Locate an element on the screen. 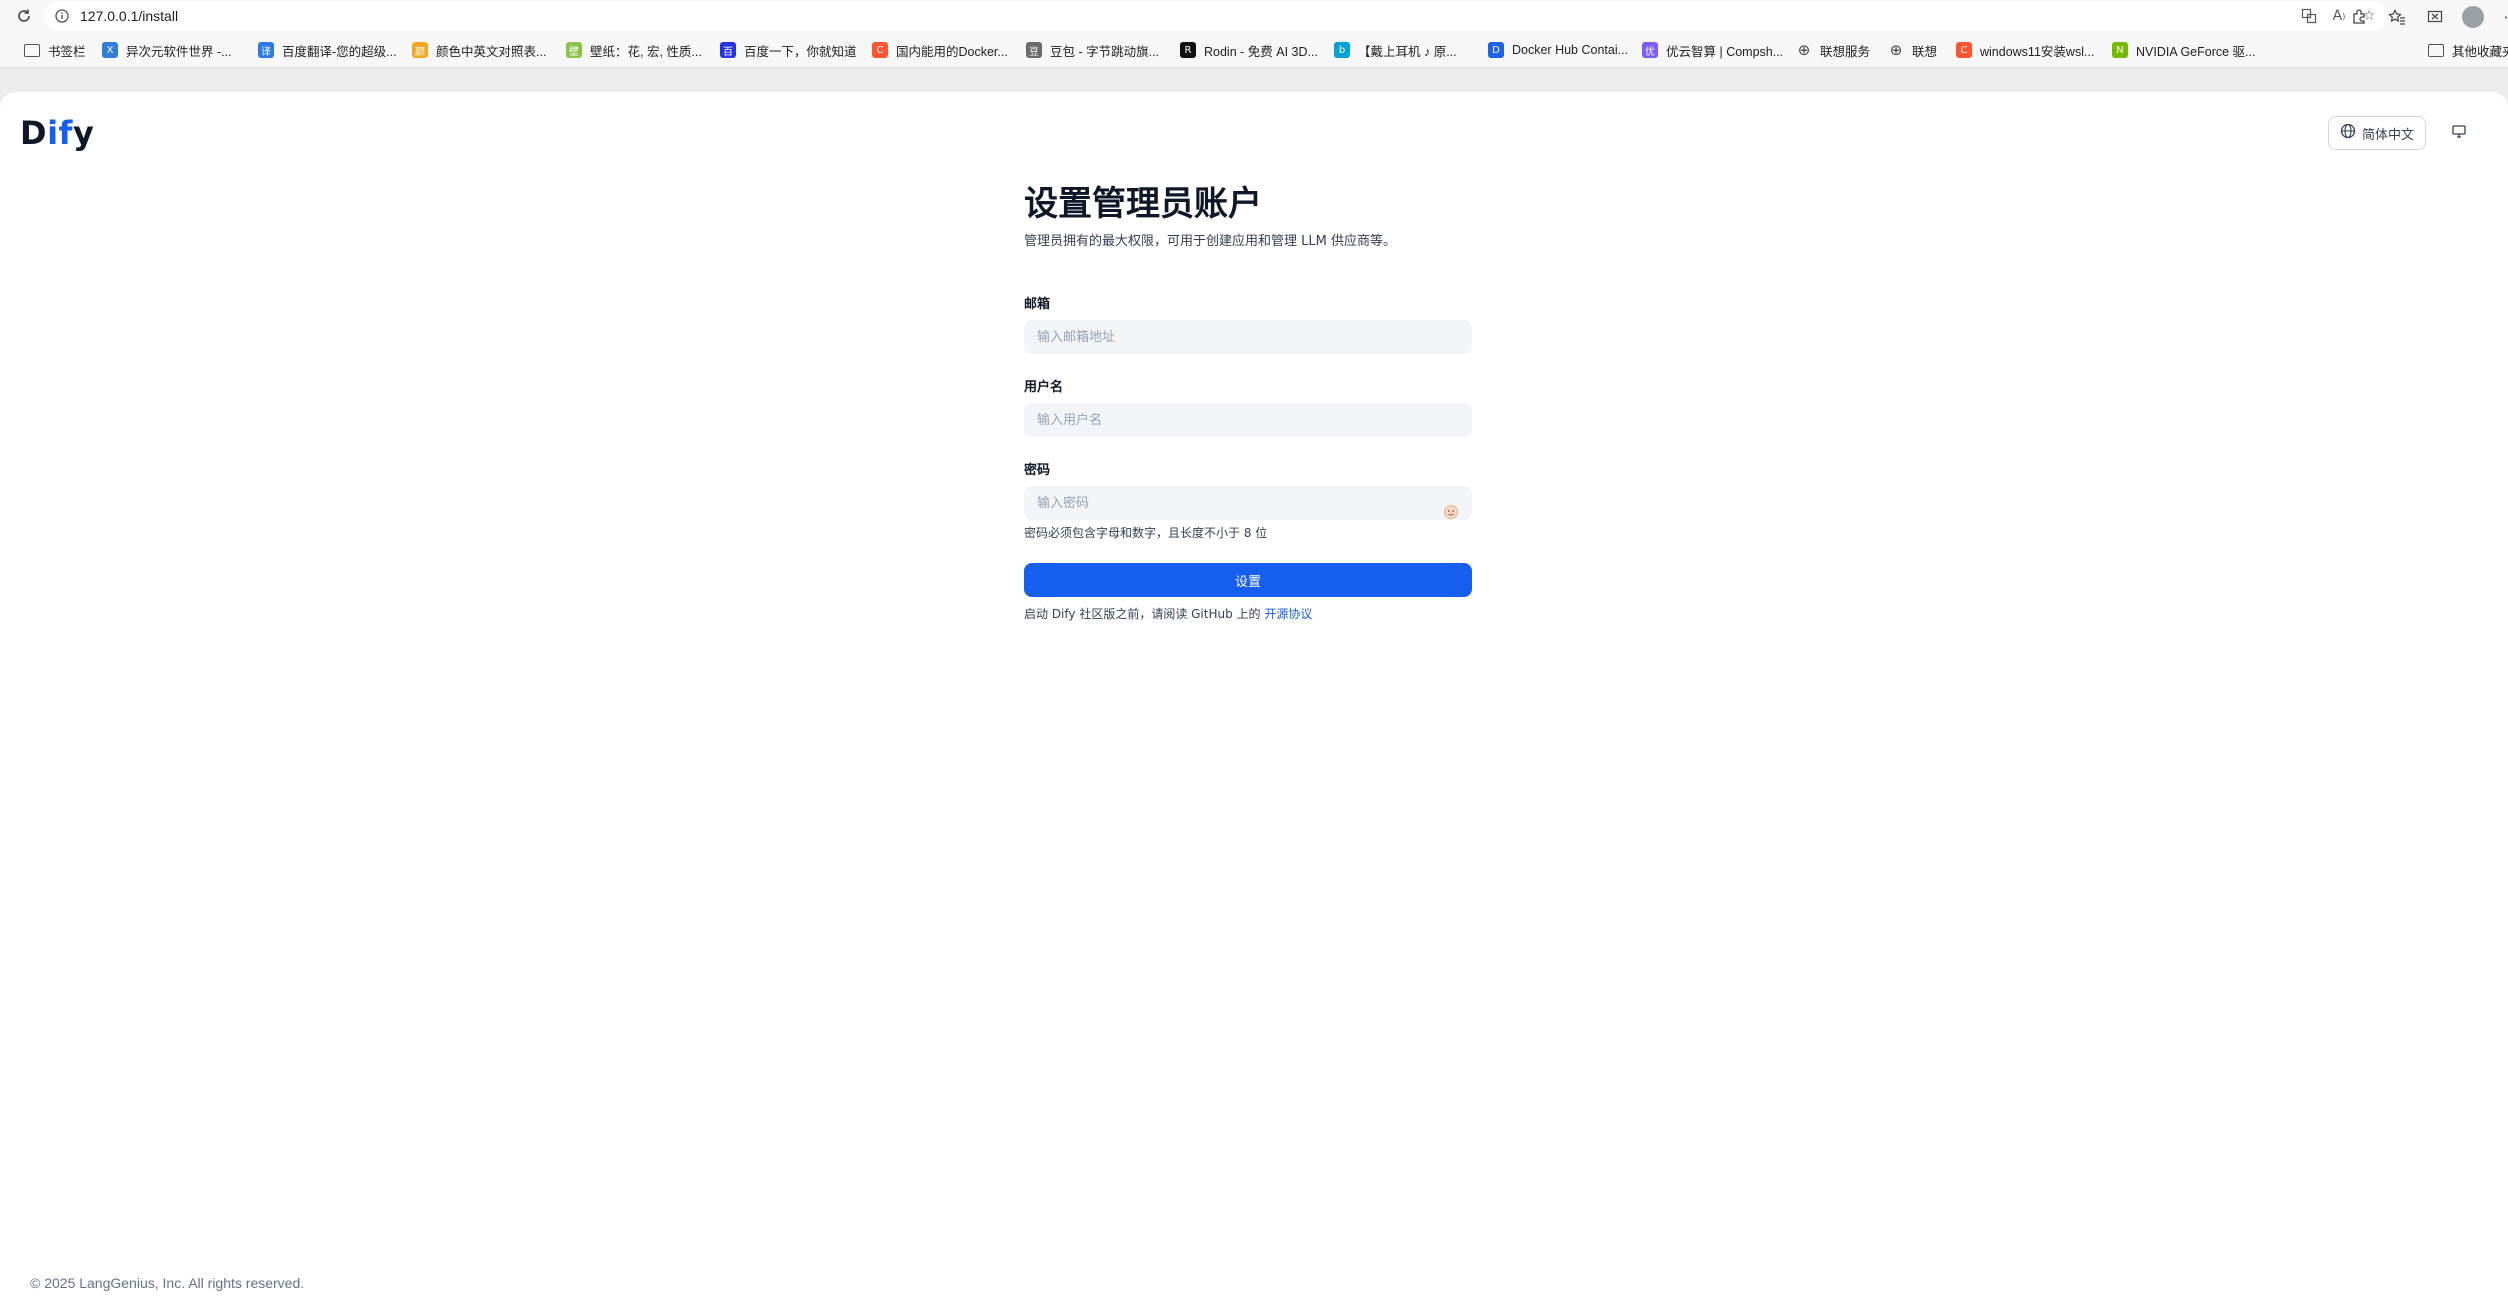 The width and height of the screenshot is (2508, 1299). license-notice: 启动 Dify 社区版之前，请阅读 GitHub 上的 开源协议 is located at coordinates (1248, 613).